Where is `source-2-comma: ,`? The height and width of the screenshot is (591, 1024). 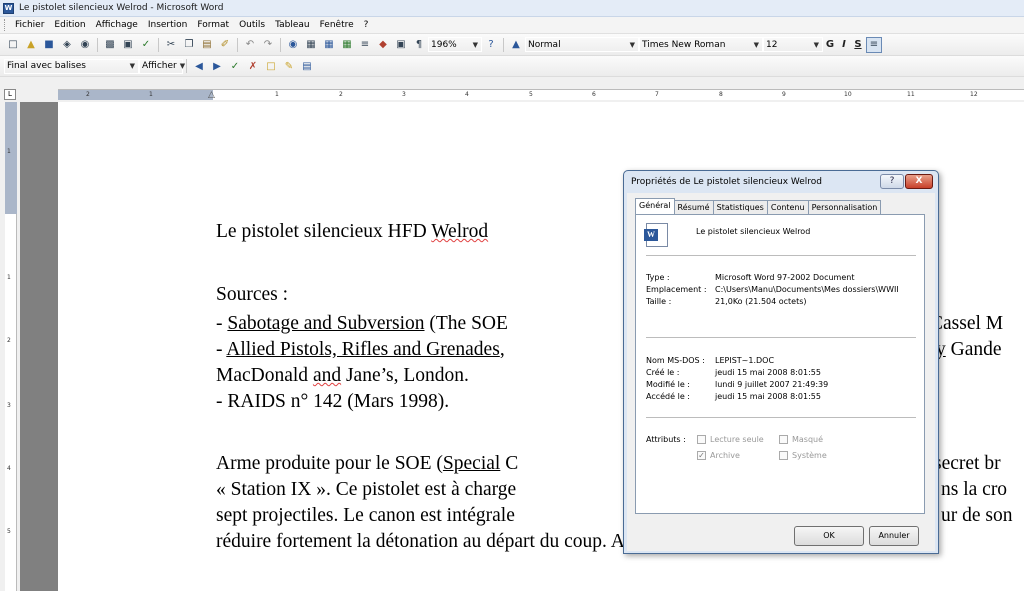 source-2-comma: , is located at coordinates (502, 349).